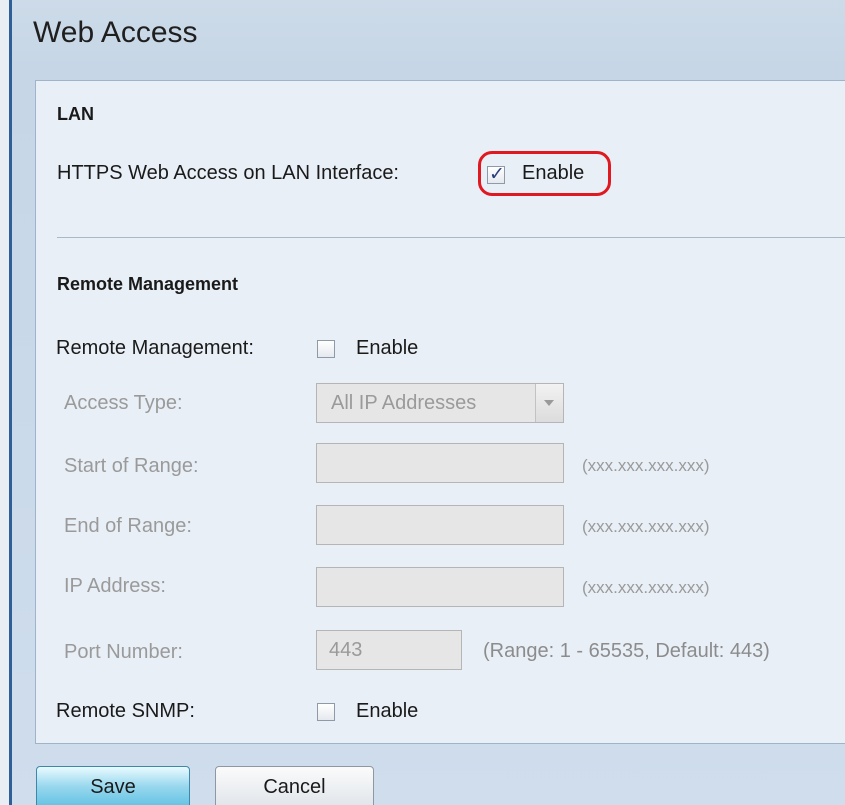  Describe the element at coordinates (128, 526) in the screenshot. I see `end-of-range-label: End of Range:` at that location.